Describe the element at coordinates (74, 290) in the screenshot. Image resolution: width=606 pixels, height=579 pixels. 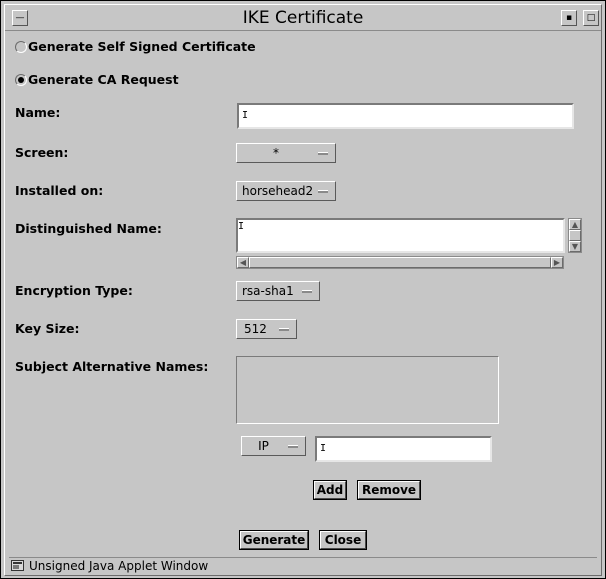
I see `encryption-type-label: Encryption Type:` at that location.